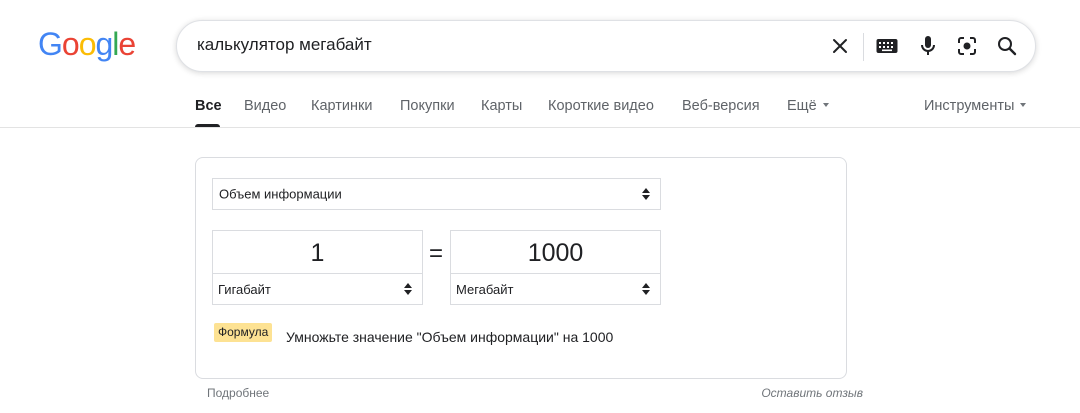  I want to click on logo-letter-1: G, so click(50, 44).